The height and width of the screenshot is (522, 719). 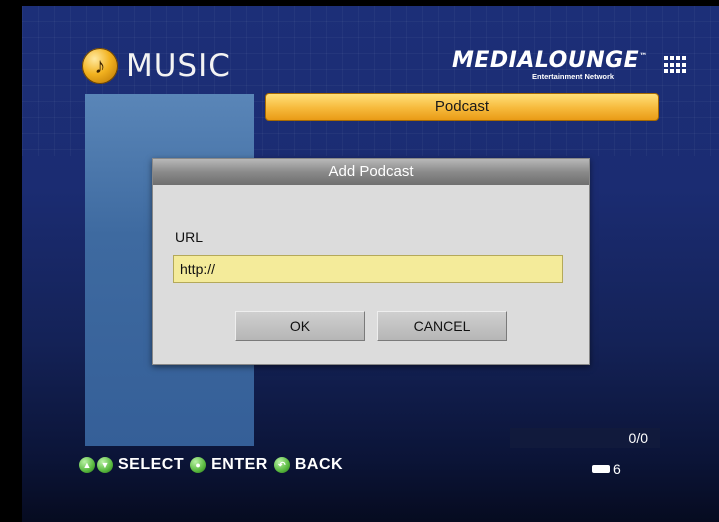 I want to click on battery-indicator: 6, so click(x=606, y=469).